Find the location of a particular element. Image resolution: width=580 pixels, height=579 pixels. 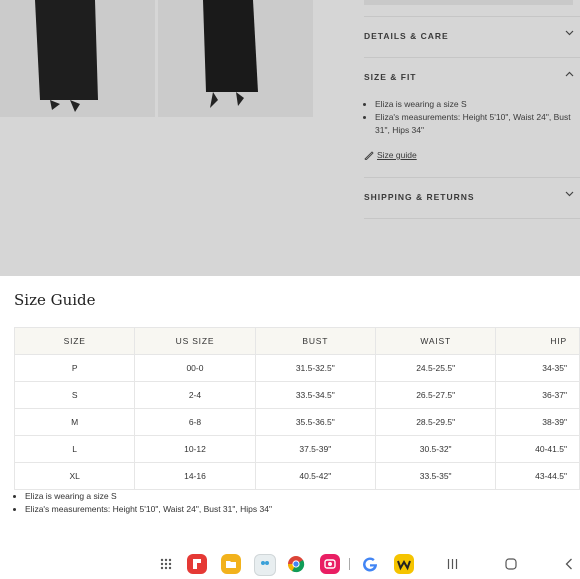

recents-icon is located at coordinates (452, 564).